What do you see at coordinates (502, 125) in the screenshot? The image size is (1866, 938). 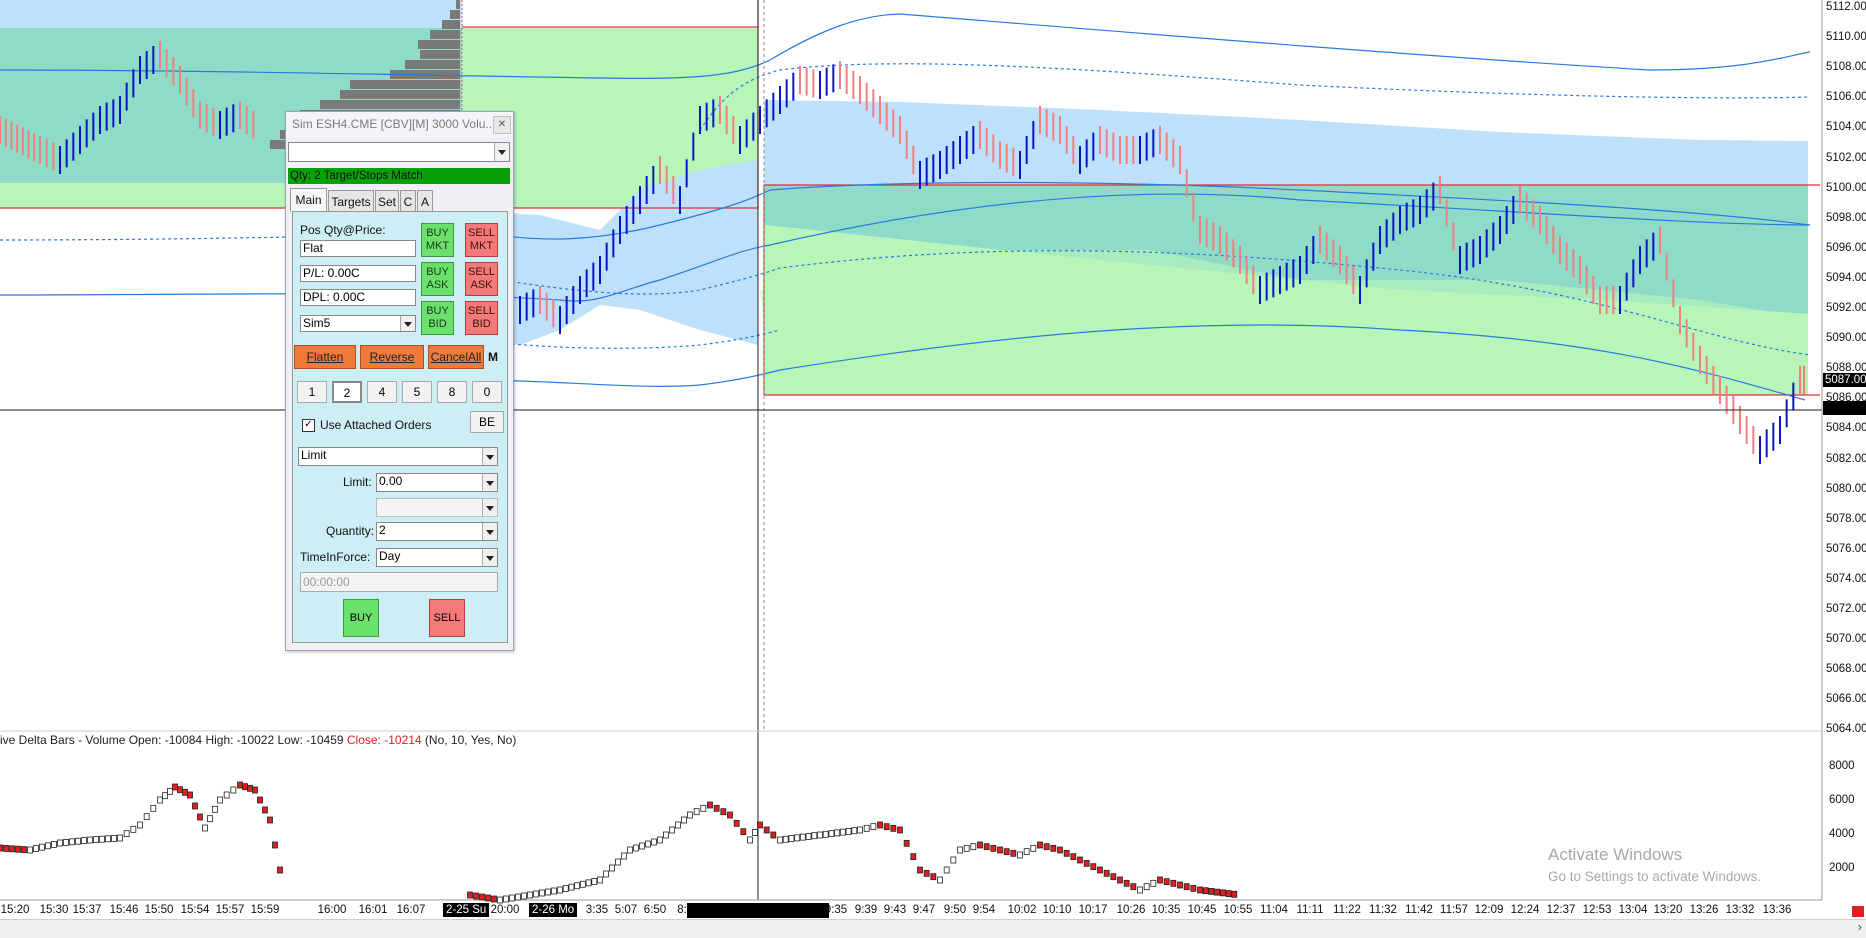 I see `close-icon: ✕` at bounding box center [502, 125].